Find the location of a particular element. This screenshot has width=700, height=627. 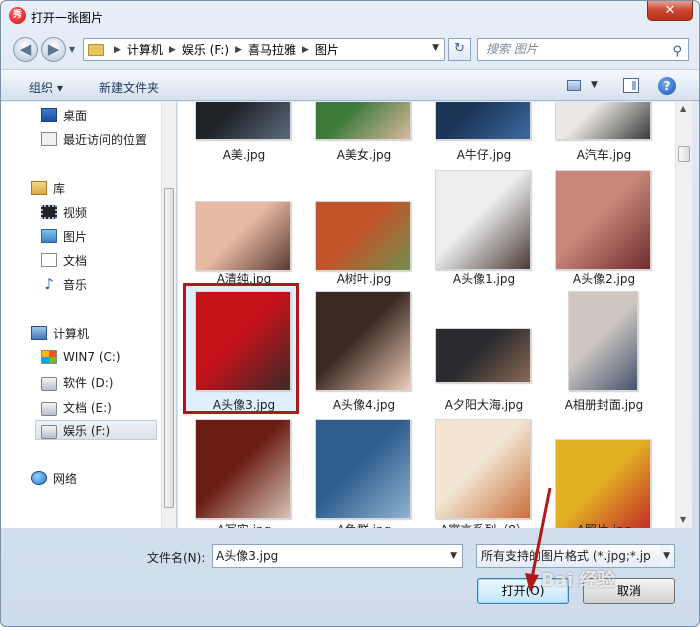

search-input: 搜索 图片 ⚲ is located at coordinates (583, 49).